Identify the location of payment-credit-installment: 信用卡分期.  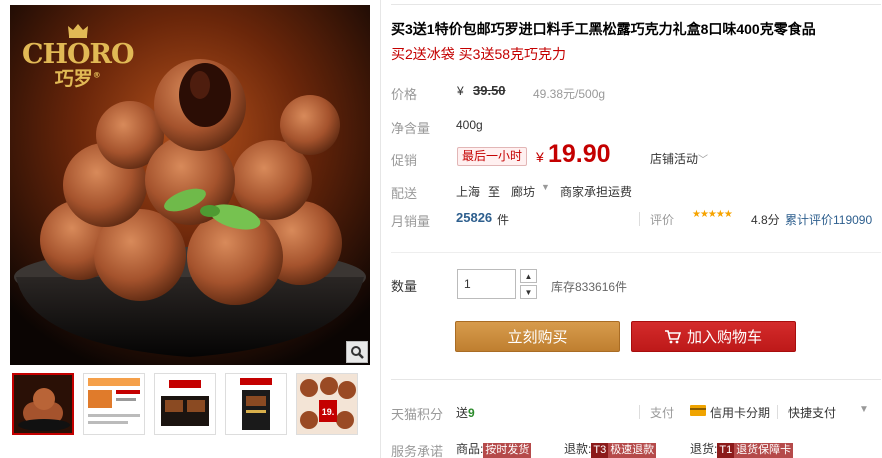
(740, 412).